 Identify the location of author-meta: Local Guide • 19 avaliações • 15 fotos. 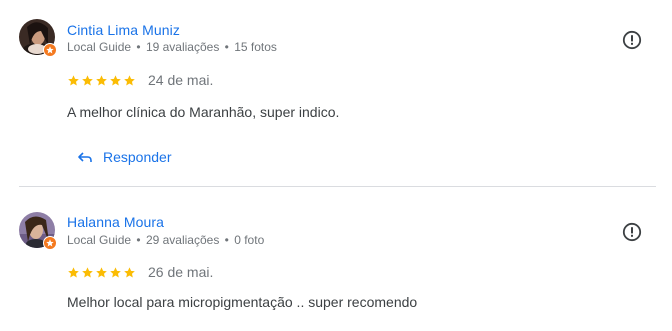
(172, 47).